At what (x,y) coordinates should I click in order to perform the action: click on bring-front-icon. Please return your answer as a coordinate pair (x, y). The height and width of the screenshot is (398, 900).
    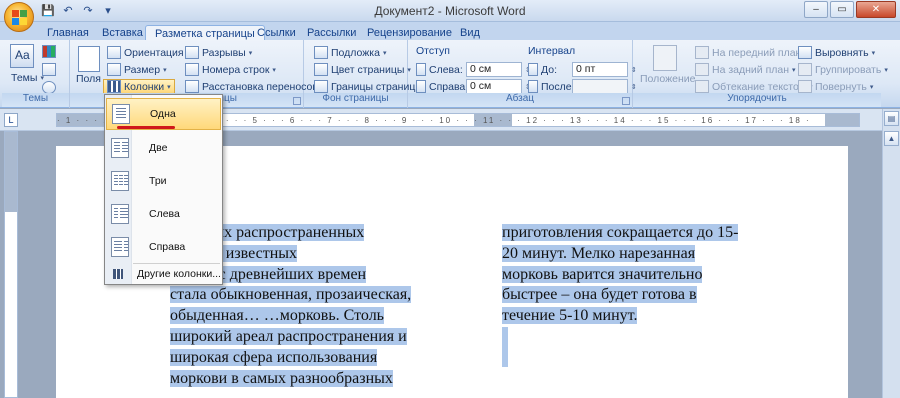
    Looking at the image, I should click on (702, 52).